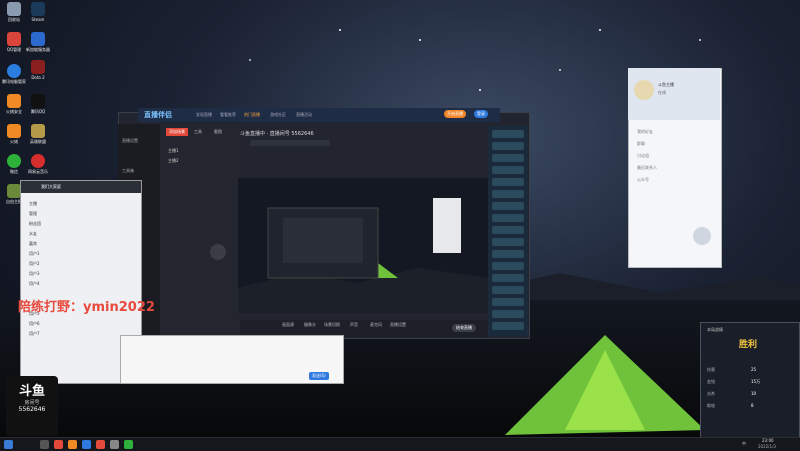 This screenshot has width=800, height=451. What do you see at coordinates (33, 244) in the screenshot?
I see `chat-member: 嘉宾` at bounding box center [33, 244].